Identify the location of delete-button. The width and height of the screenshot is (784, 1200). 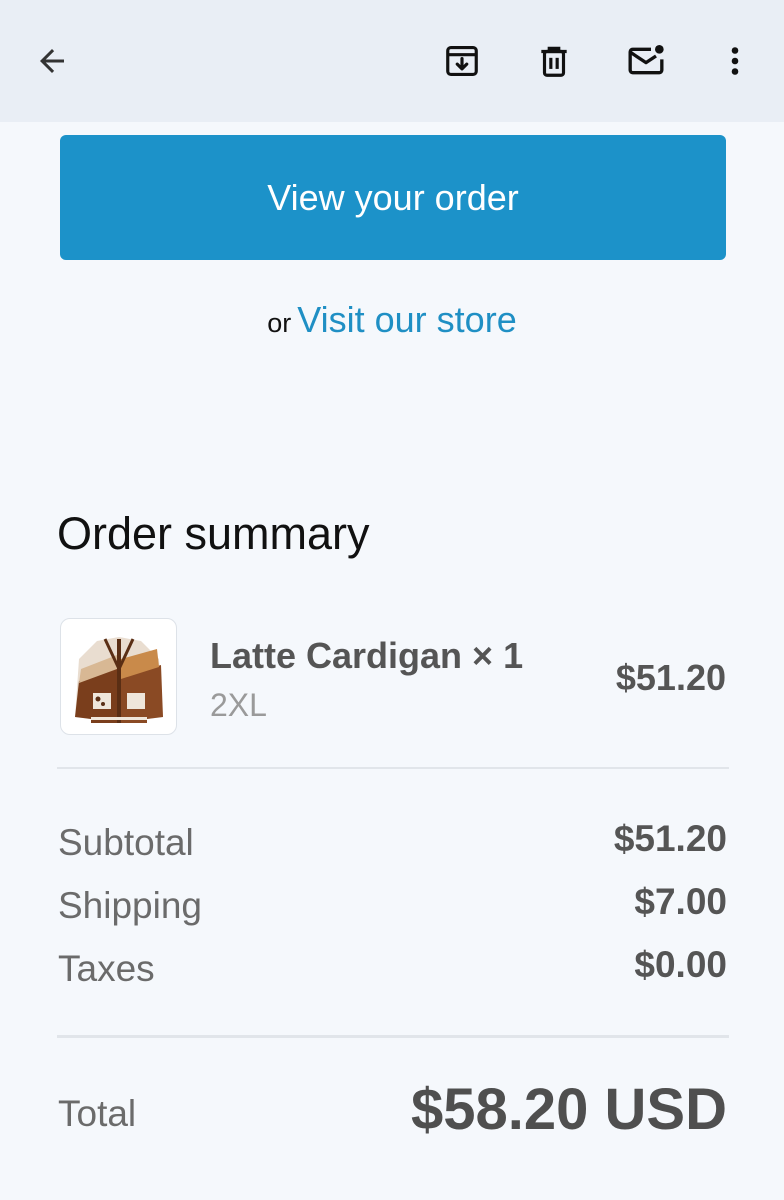
(554, 61).